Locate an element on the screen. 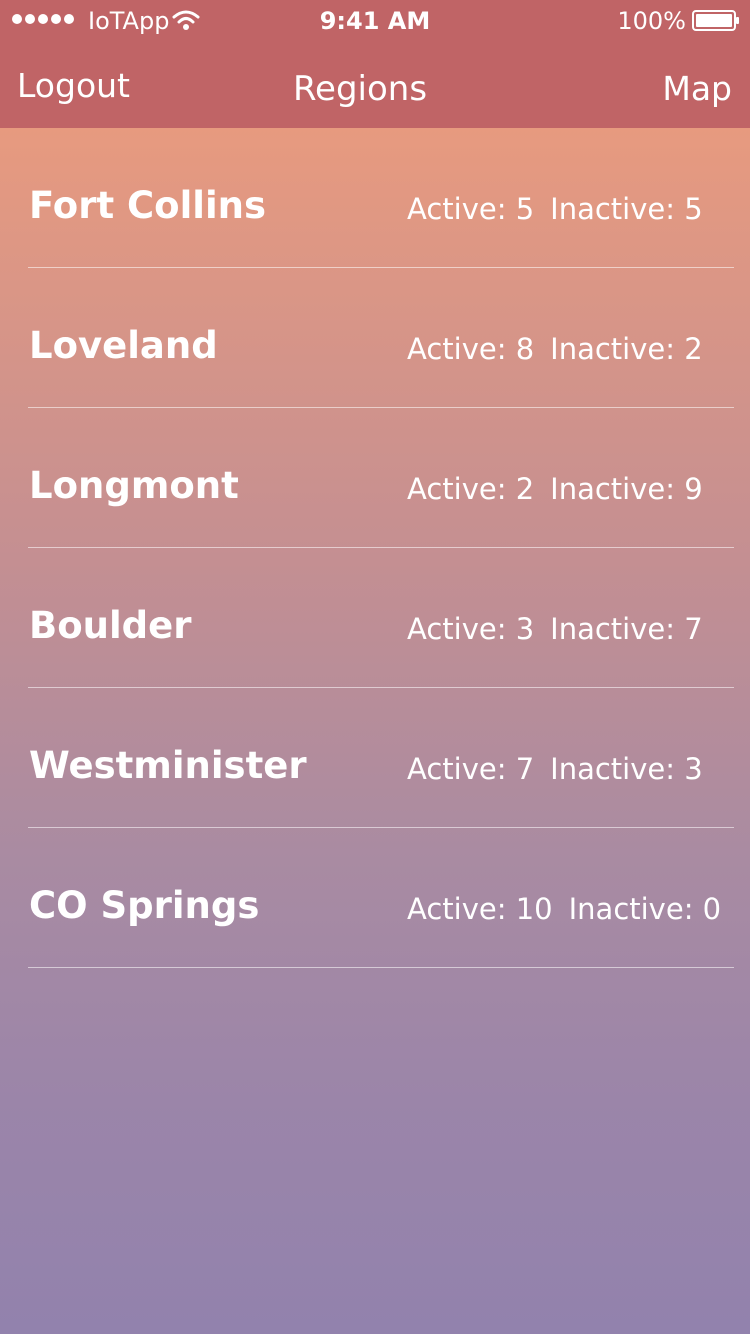  region-counts: Active: 3 Inactive: 7 is located at coordinates (555, 629).